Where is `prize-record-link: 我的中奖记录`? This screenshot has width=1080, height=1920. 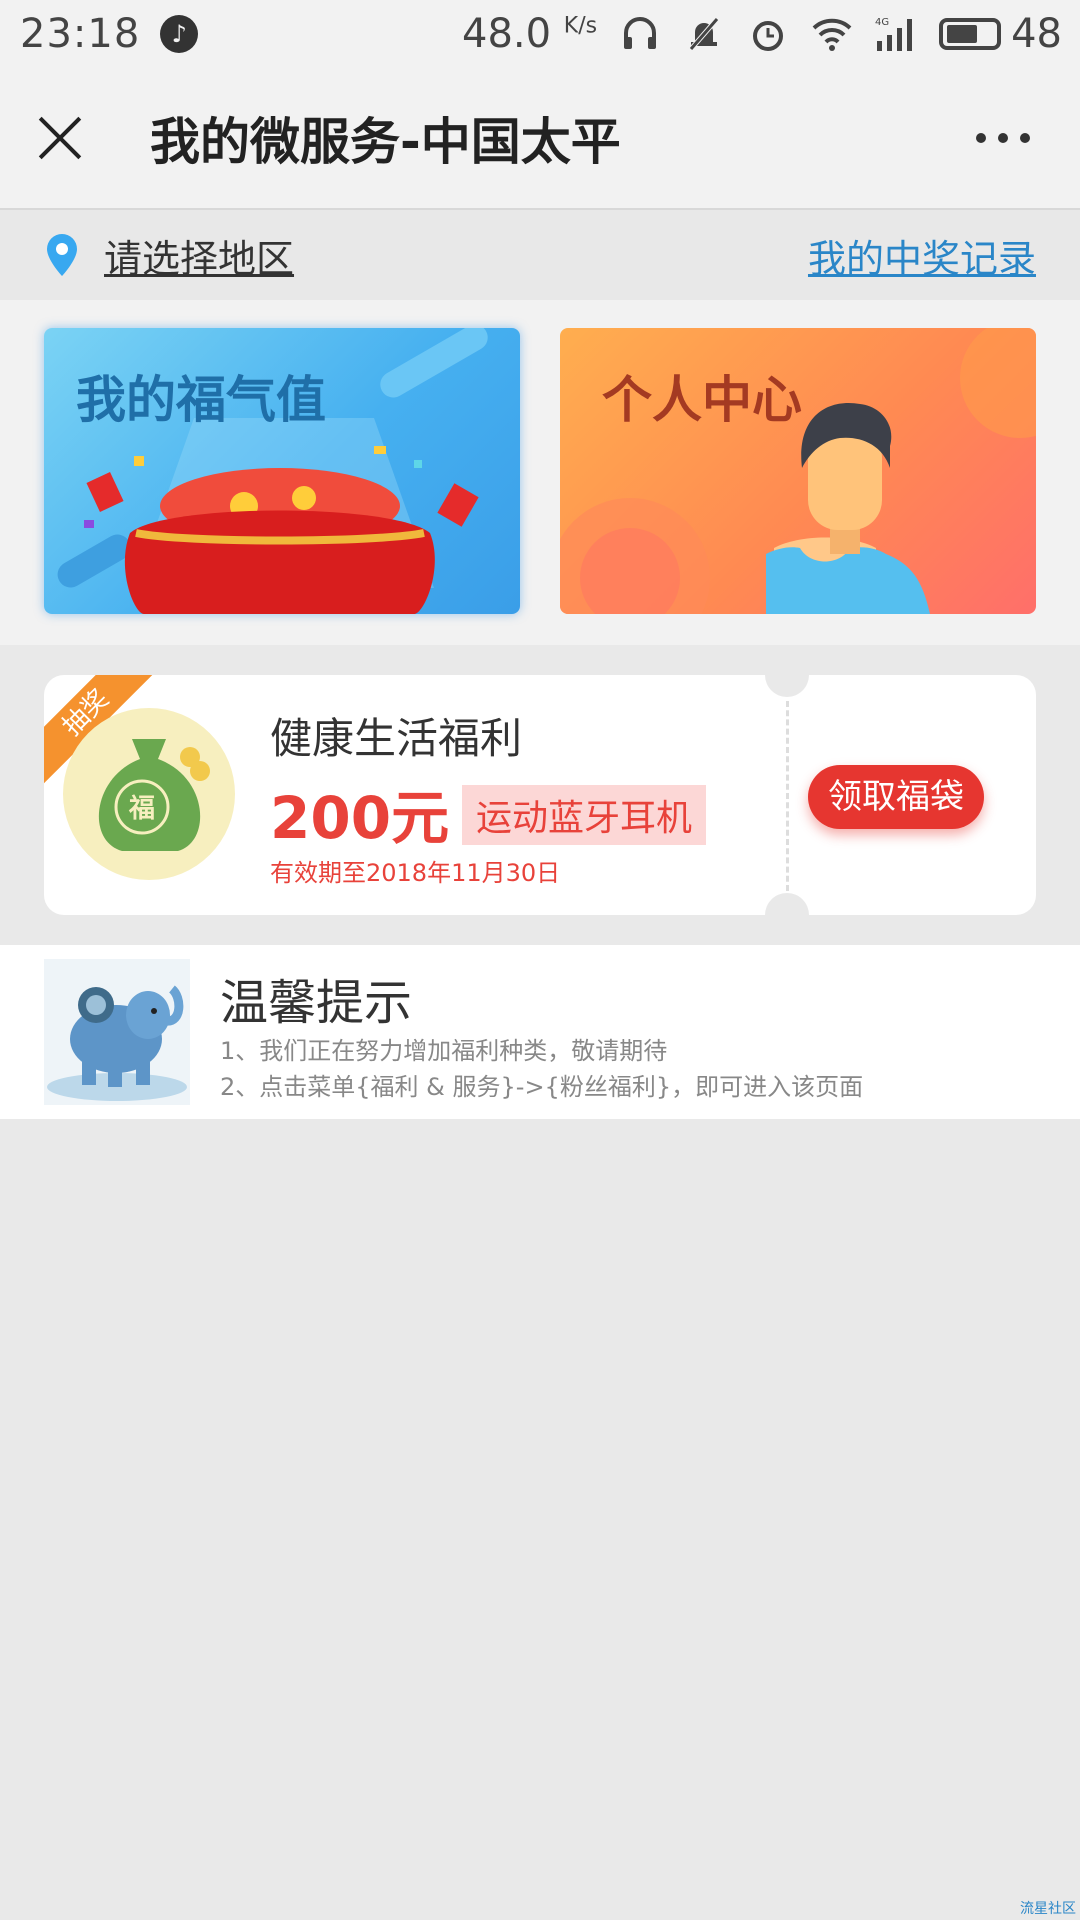 prize-record-link: 我的中奖记录 is located at coordinates (922, 255).